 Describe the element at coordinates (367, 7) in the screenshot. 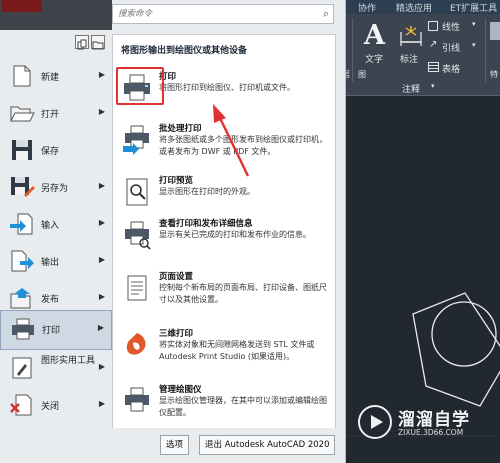

I see `tab-collaborate: 协作` at that location.